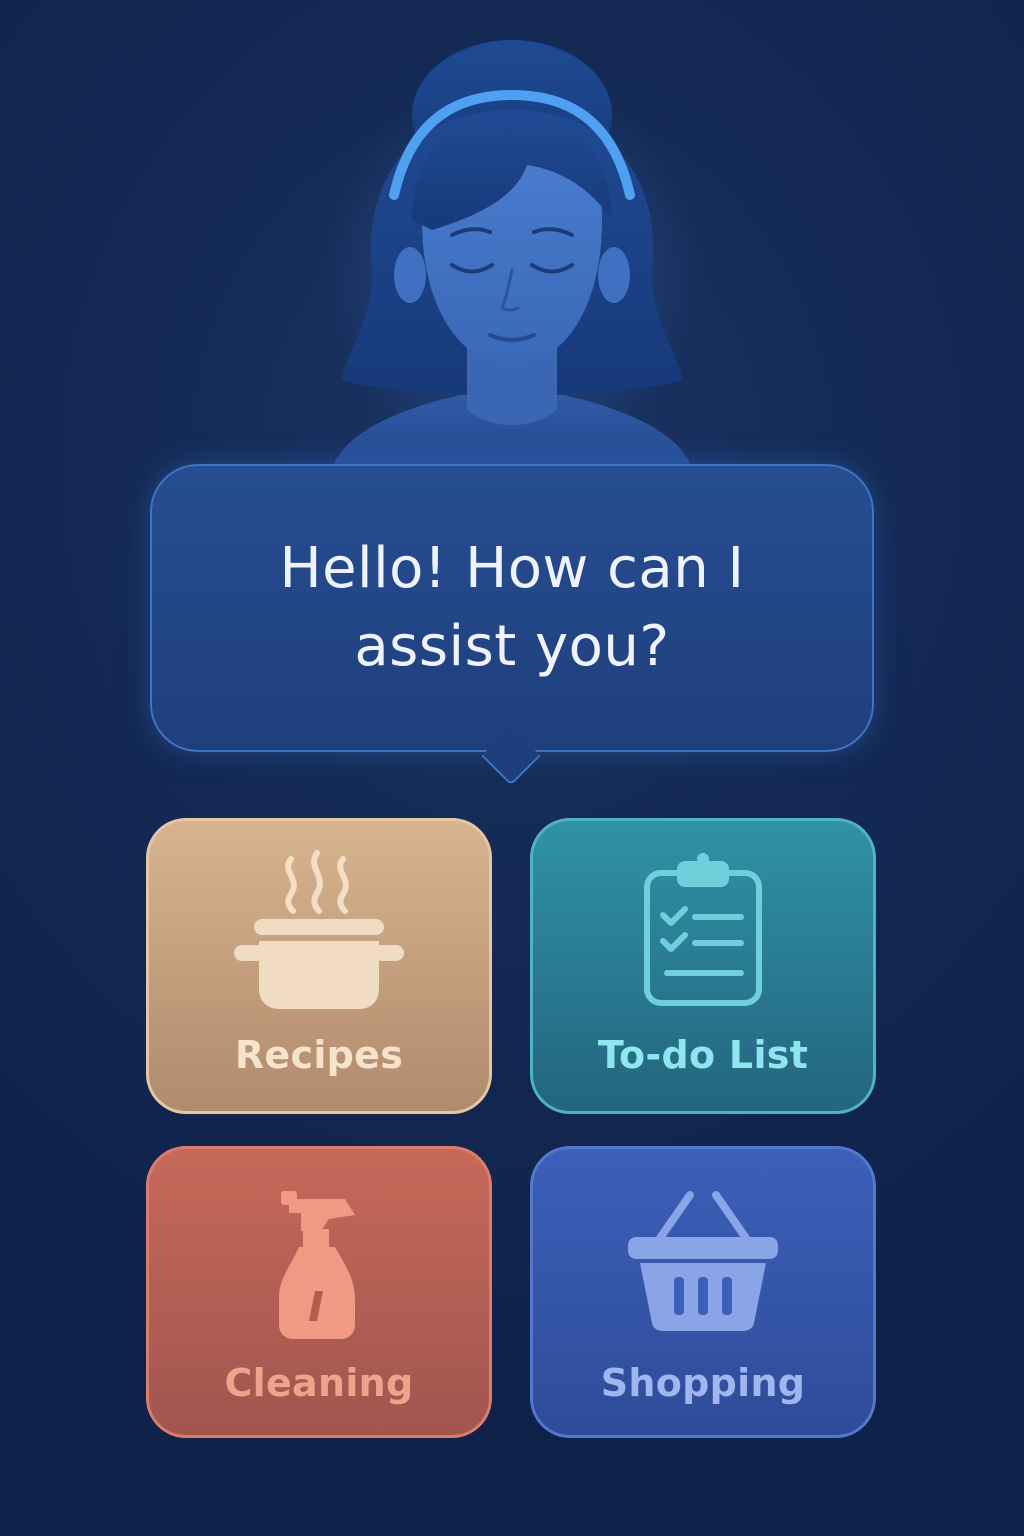 The image size is (1024, 1536). Describe the element at coordinates (512, 245) in the screenshot. I see `assistant-avatar` at that location.